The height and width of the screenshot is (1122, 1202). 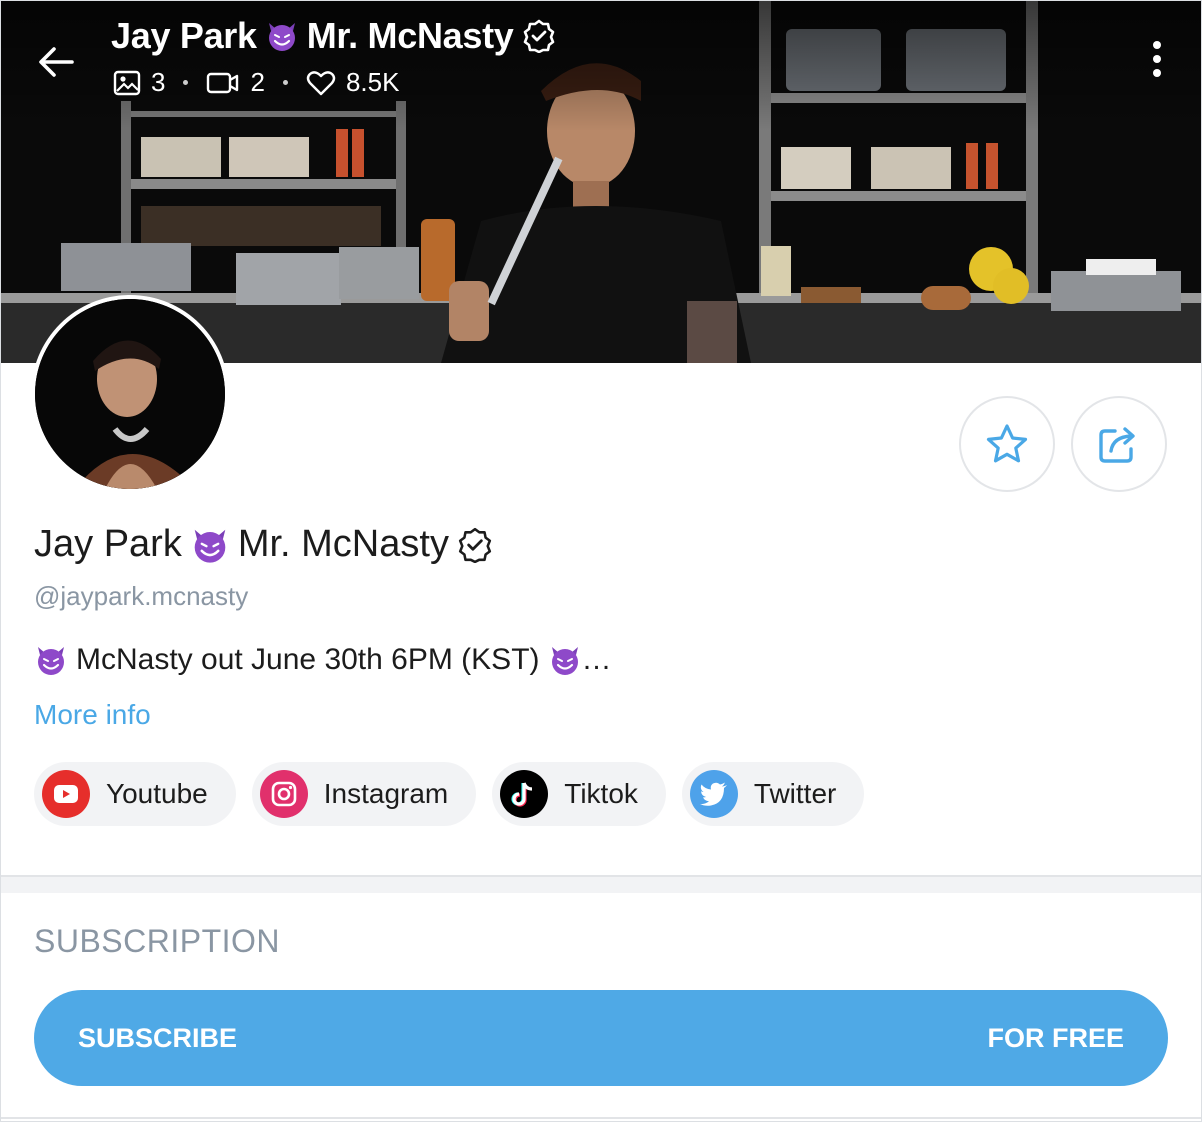 I want to click on likes-stat: 8.5K, so click(x=353, y=82).